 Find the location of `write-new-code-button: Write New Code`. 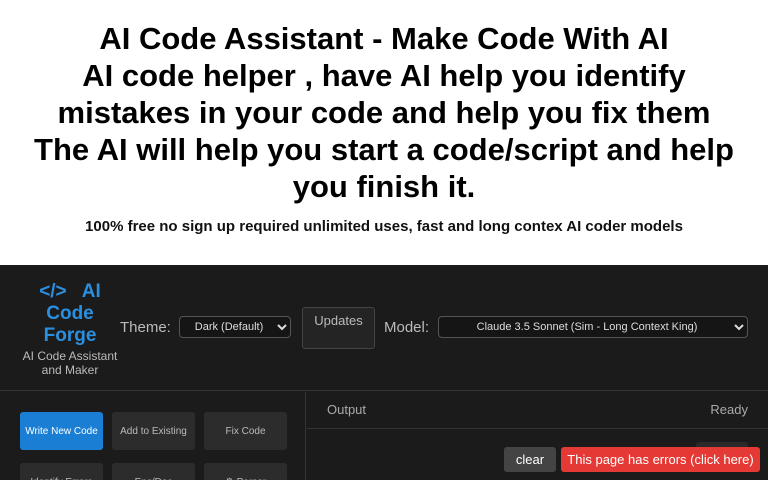

write-new-code-button: Write New Code is located at coordinates (61, 431).